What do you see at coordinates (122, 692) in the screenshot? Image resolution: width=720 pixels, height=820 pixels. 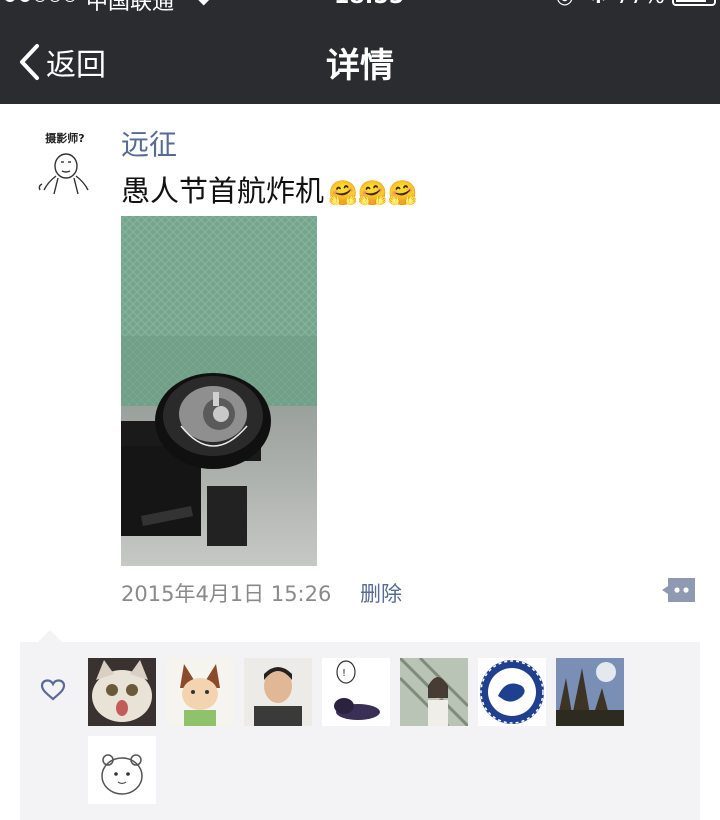 I see `liker-avatar-cat` at bounding box center [122, 692].